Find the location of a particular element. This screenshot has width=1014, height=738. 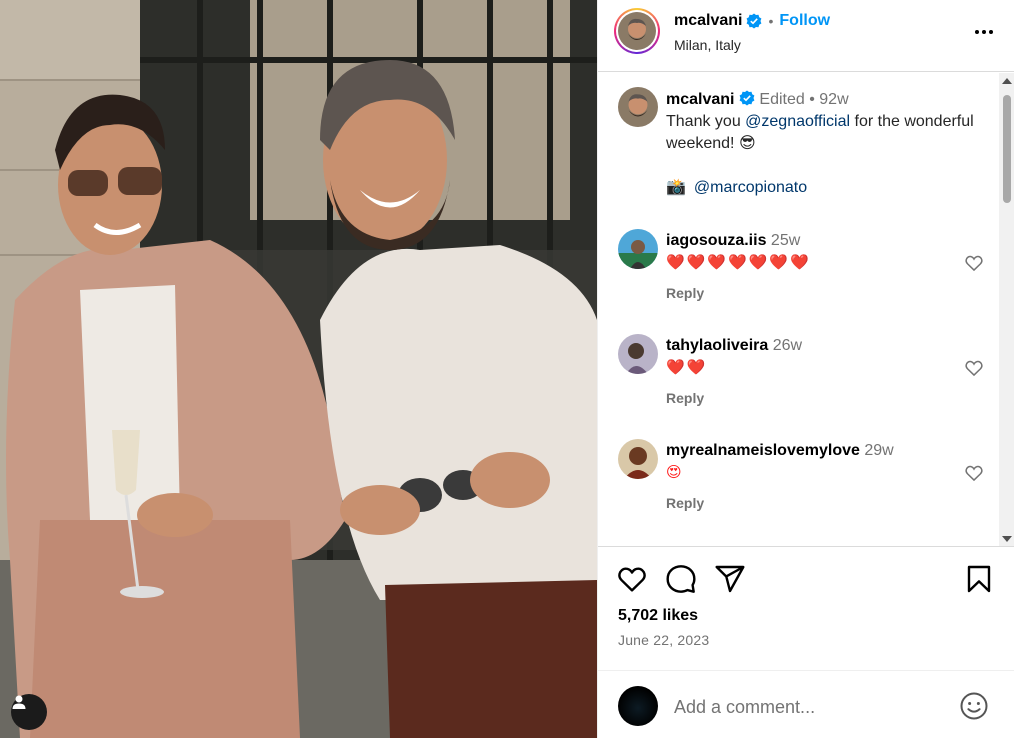

scroll-down-arrow is located at coordinates (1007, 539).